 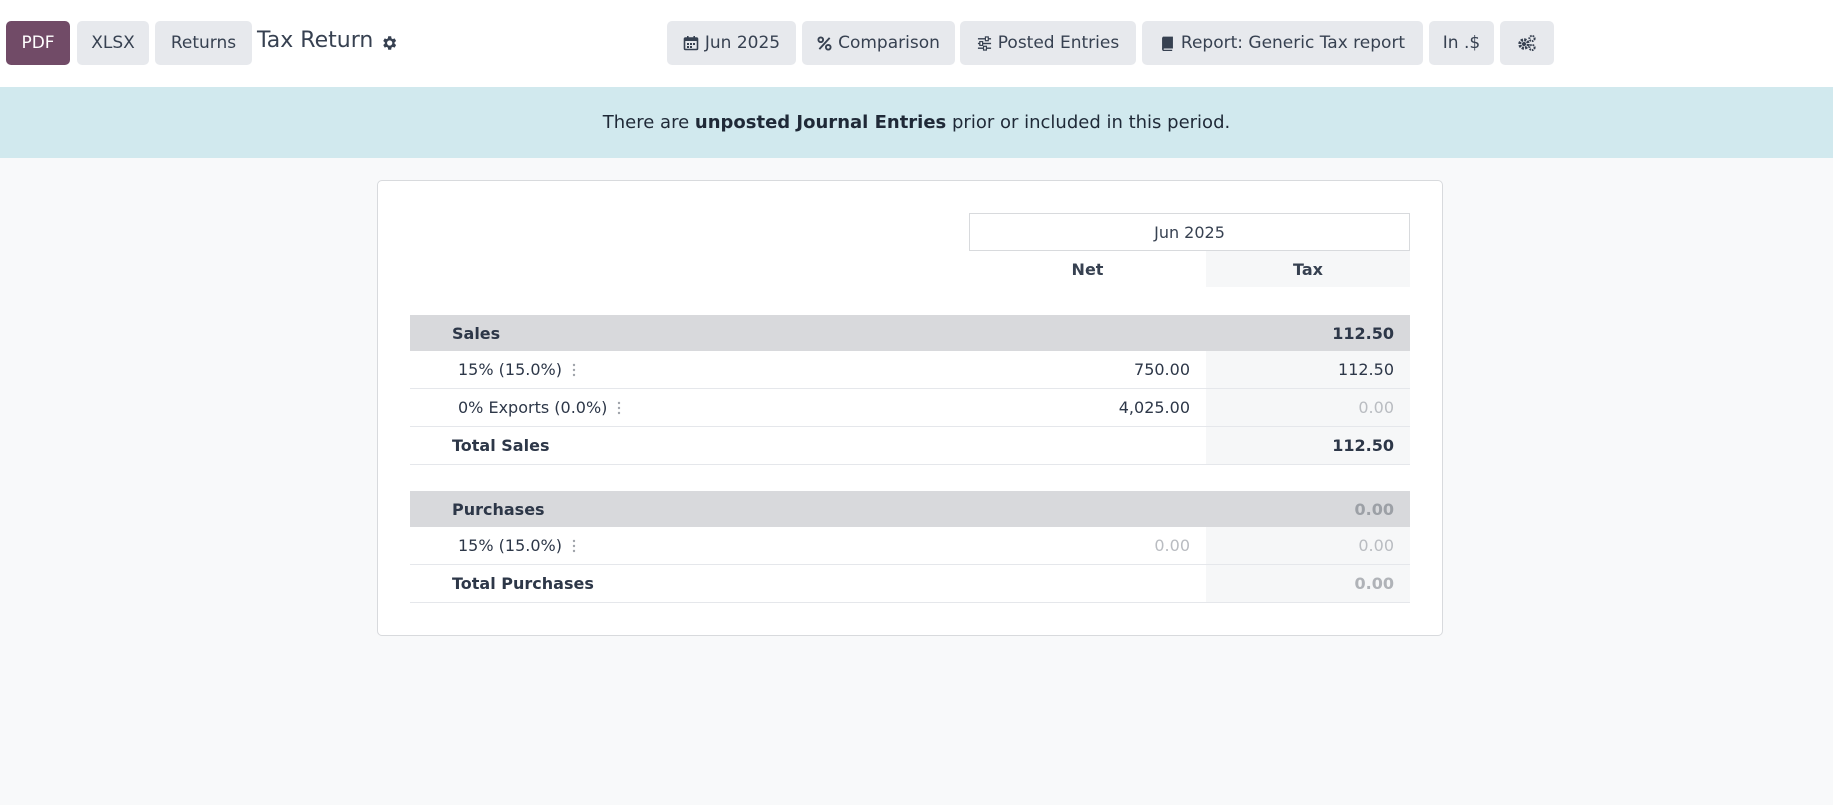 I want to click on total-label: Total Sales, so click(x=501, y=445).